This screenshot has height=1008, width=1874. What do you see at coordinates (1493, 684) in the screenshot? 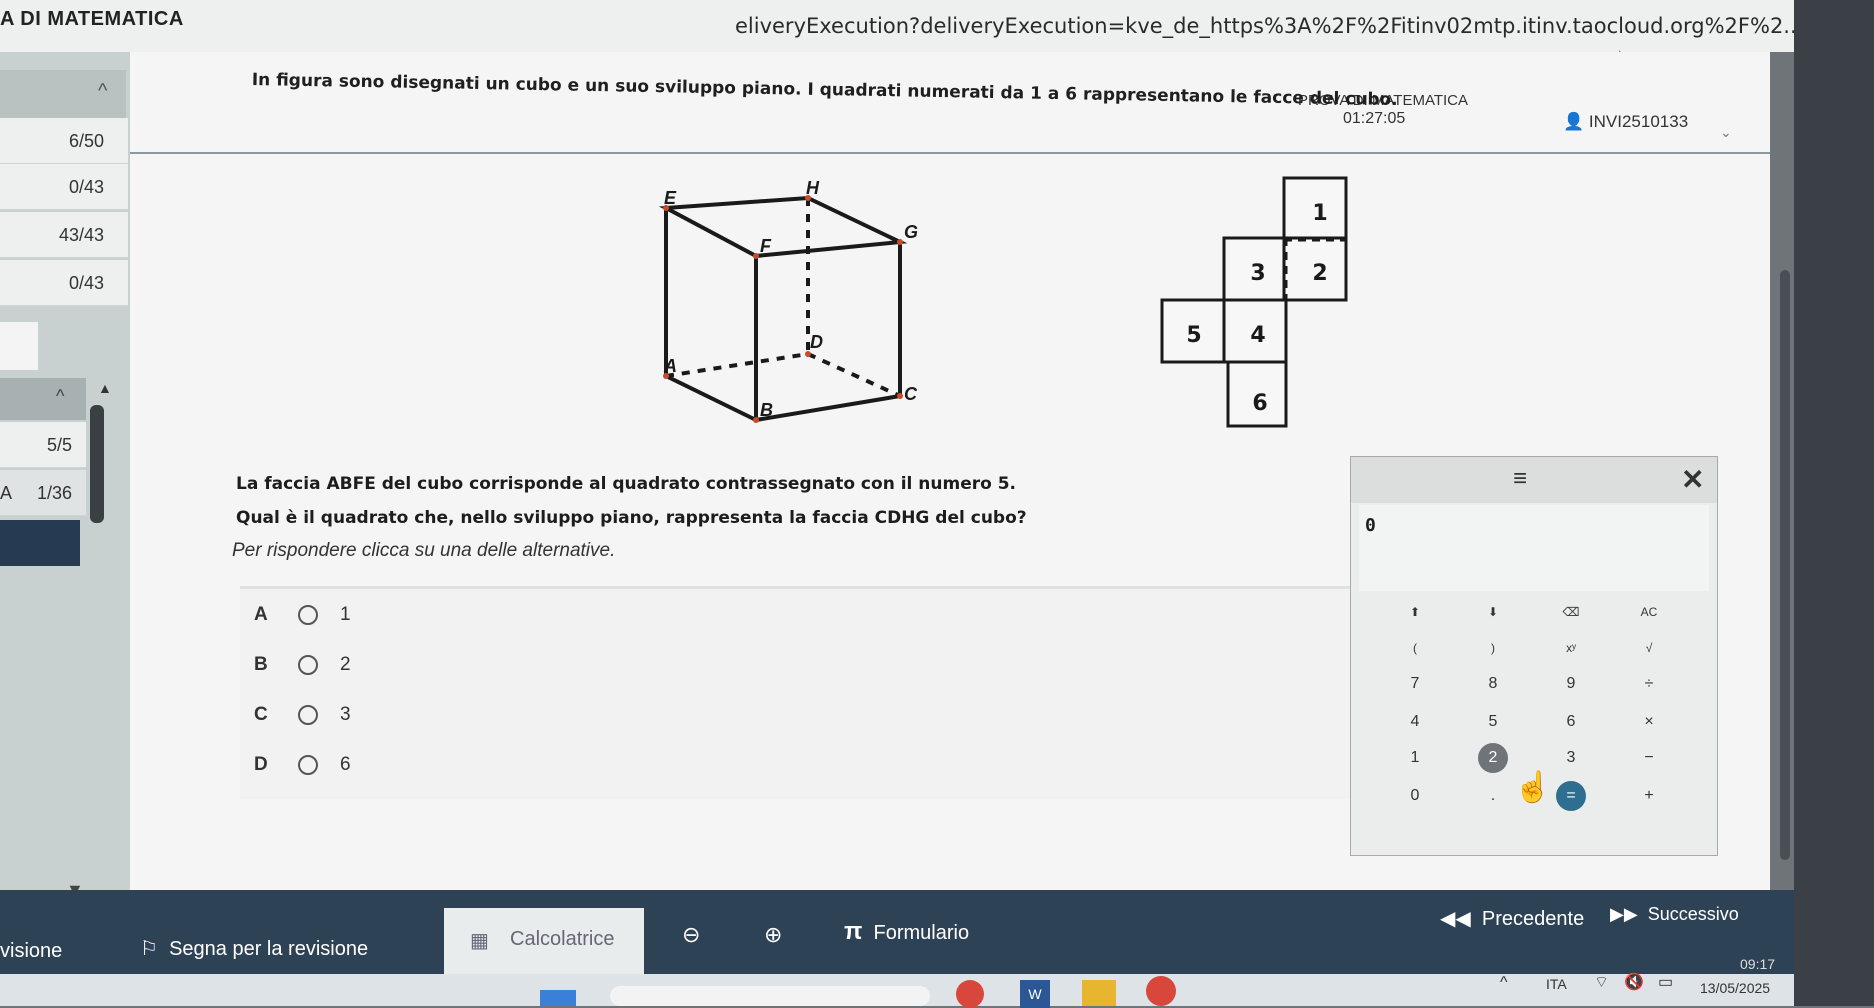
I see `key-8: 8` at bounding box center [1493, 684].